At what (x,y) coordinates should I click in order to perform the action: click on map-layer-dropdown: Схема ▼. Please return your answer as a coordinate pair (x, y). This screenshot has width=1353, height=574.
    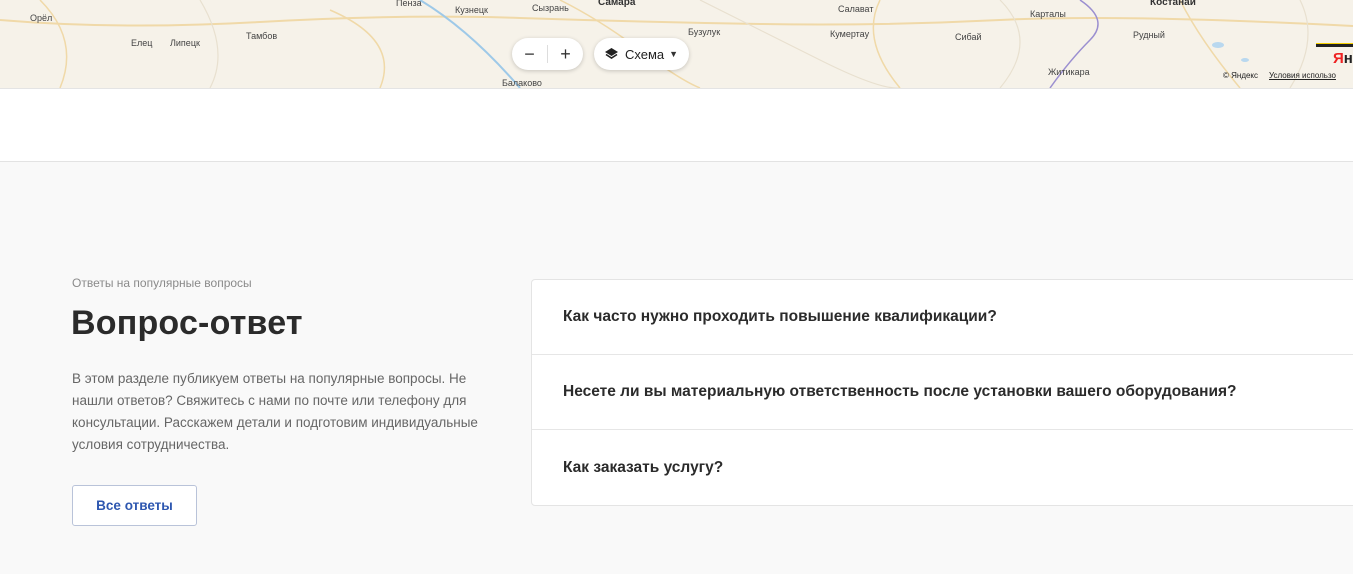
    Looking at the image, I should click on (641, 54).